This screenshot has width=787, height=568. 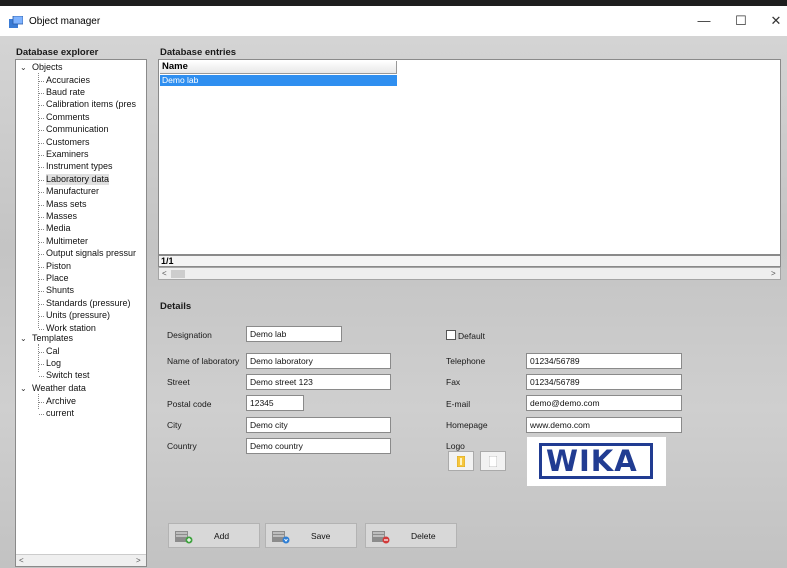 What do you see at coordinates (178, 274) in the screenshot?
I see `scrollbar-thumb` at bounding box center [178, 274].